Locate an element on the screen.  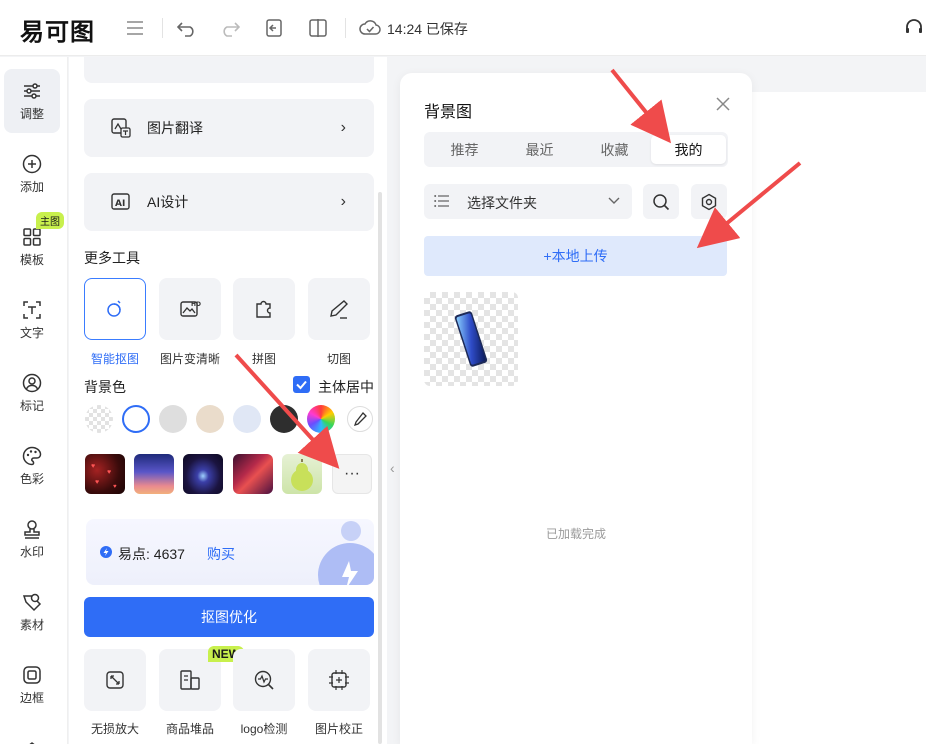
tool-puzzle is located at coordinates (264, 309).